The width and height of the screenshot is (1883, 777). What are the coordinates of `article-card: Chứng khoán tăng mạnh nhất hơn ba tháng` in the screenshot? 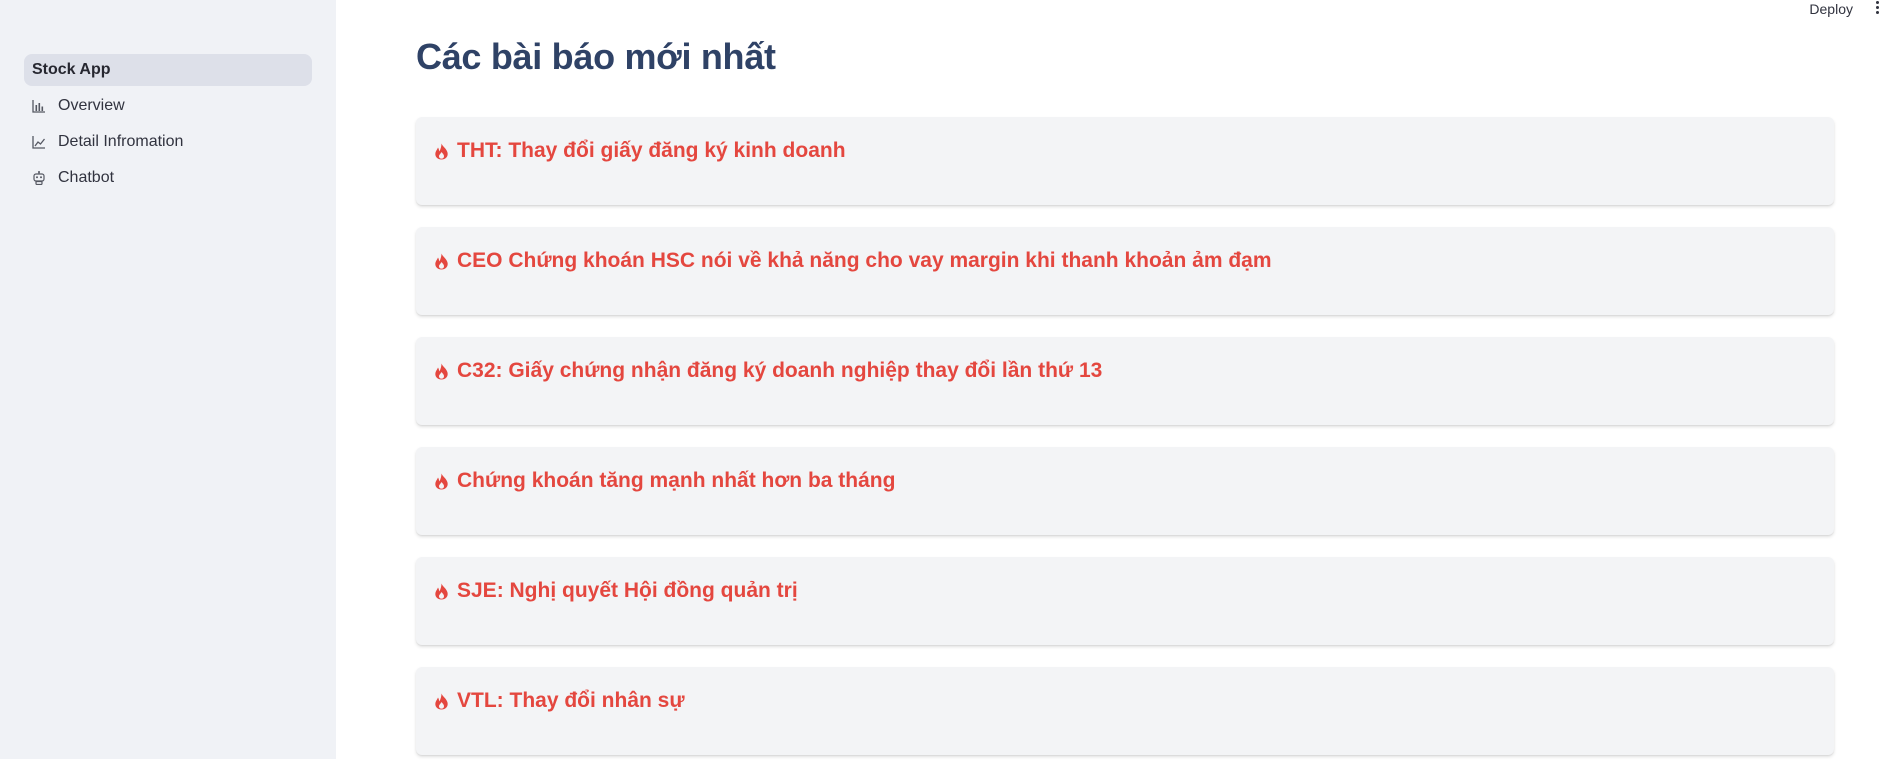 It's located at (1125, 491).